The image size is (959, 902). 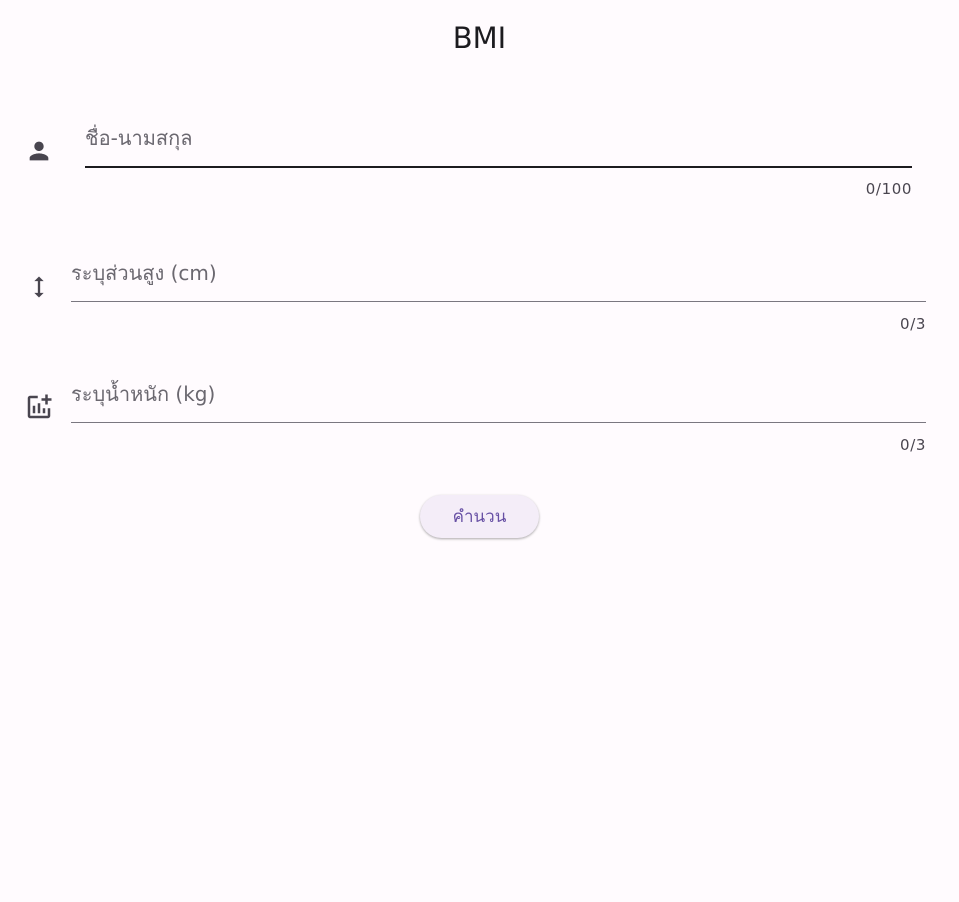 What do you see at coordinates (479, 516) in the screenshot?
I see `calculate-button: คำนวน` at bounding box center [479, 516].